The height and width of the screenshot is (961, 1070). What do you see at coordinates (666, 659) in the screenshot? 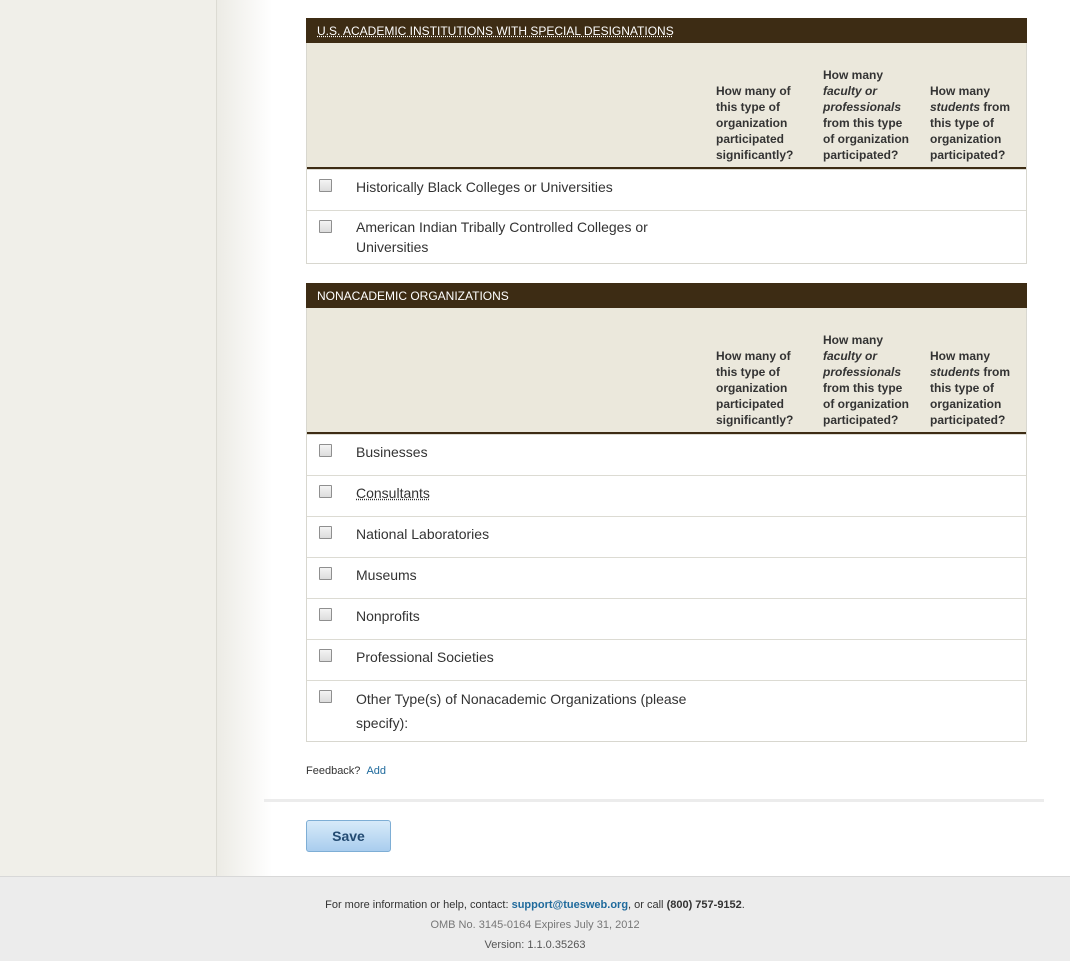
I see `table-row: Professional Societies` at bounding box center [666, 659].